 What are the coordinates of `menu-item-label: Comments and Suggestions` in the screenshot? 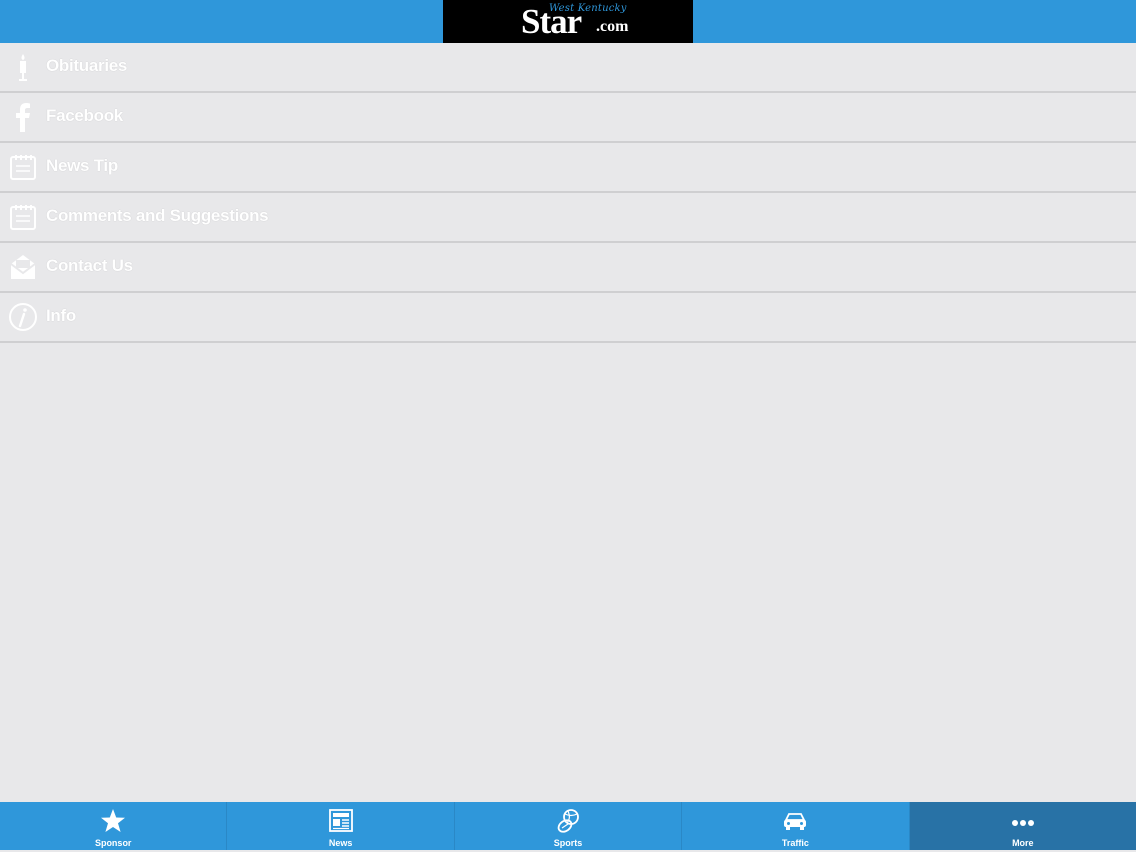 It's located at (157, 215).